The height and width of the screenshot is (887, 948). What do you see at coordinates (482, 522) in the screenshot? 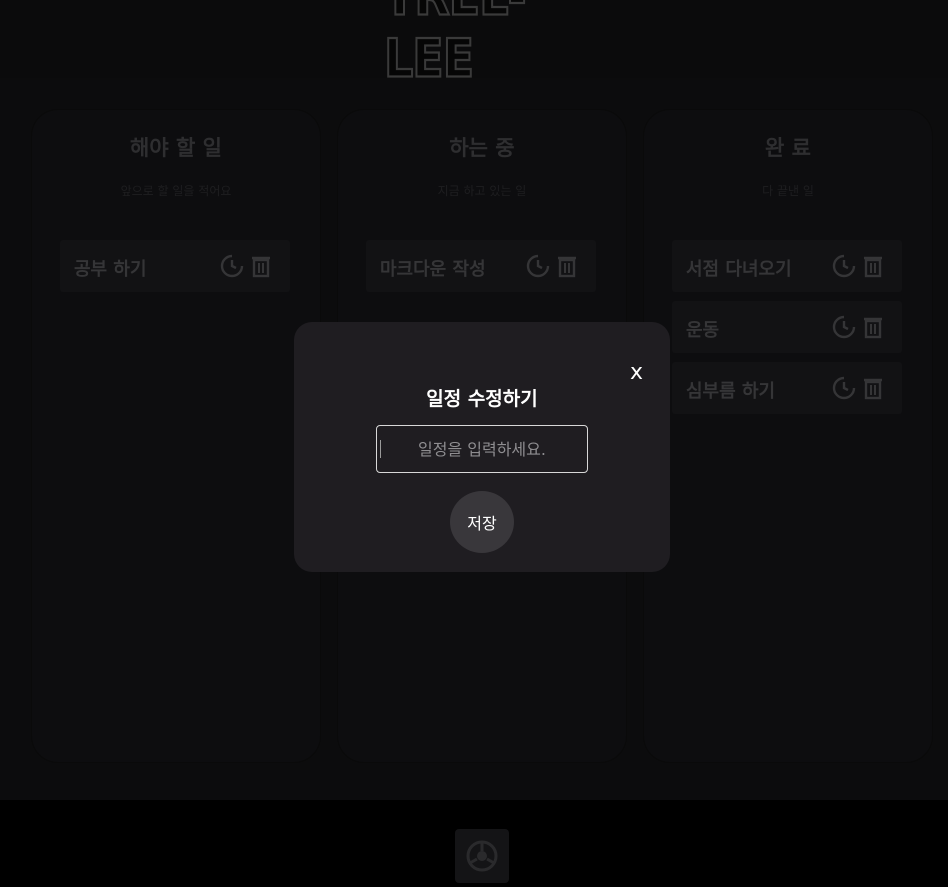
I see `save-button: 저장` at bounding box center [482, 522].